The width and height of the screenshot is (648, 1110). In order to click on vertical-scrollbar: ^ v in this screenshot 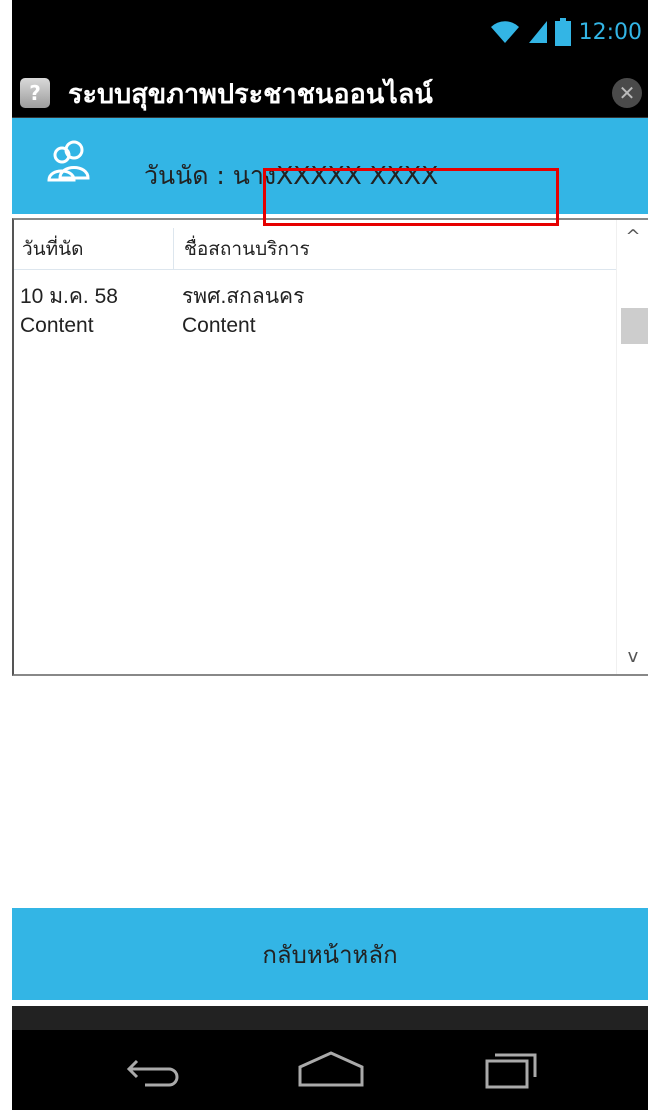, I will do `click(632, 447)`.